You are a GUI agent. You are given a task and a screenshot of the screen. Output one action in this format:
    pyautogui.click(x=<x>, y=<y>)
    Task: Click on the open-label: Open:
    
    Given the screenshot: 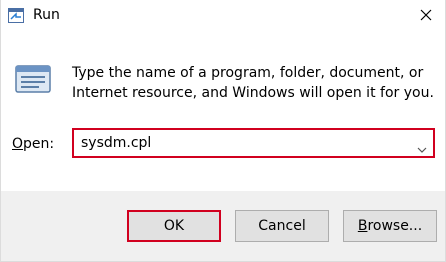 What is the action you would take?
    pyautogui.click(x=33, y=144)
    